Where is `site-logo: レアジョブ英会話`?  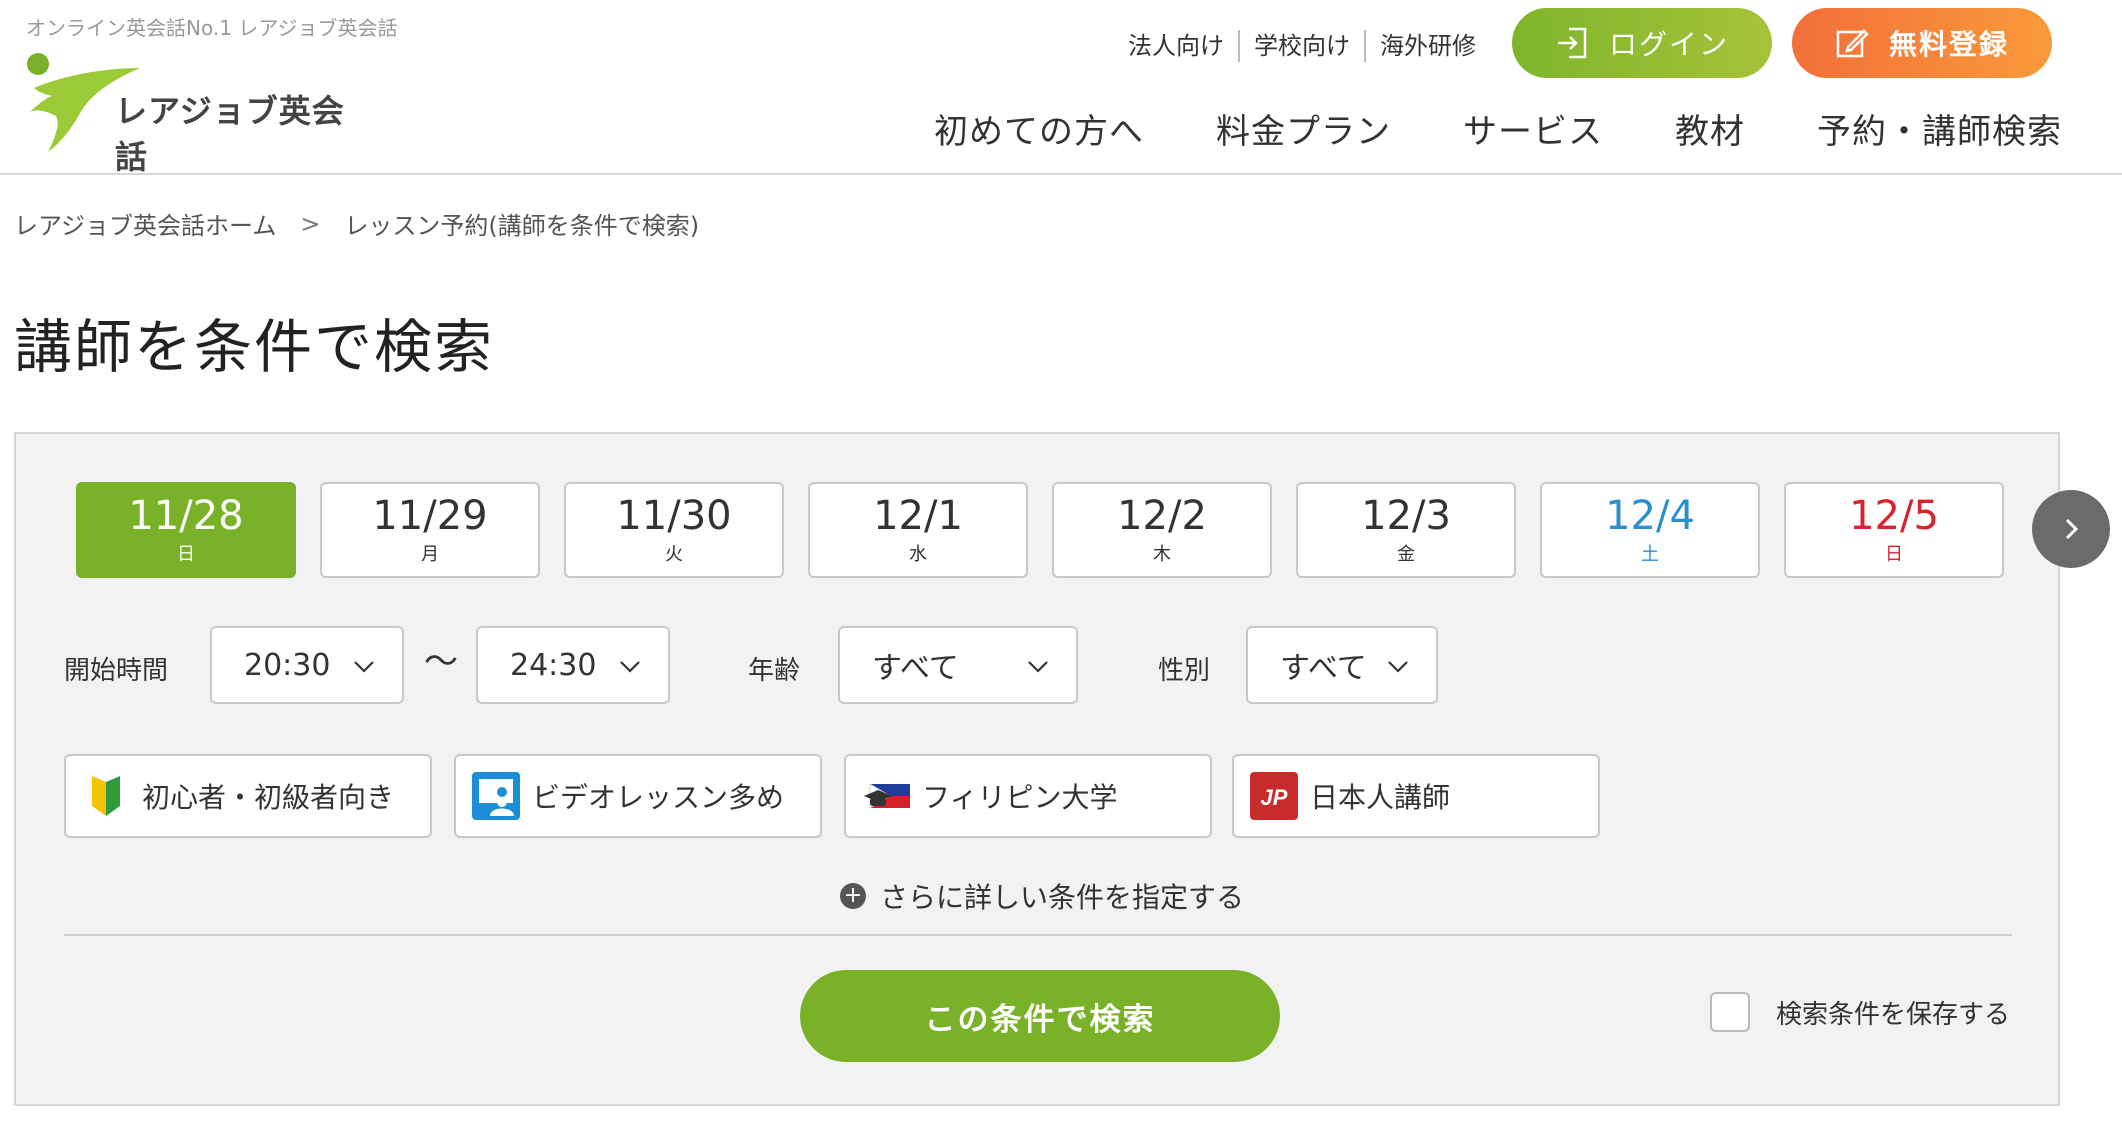 site-logo: レアジョブ英会話 is located at coordinates (197, 113).